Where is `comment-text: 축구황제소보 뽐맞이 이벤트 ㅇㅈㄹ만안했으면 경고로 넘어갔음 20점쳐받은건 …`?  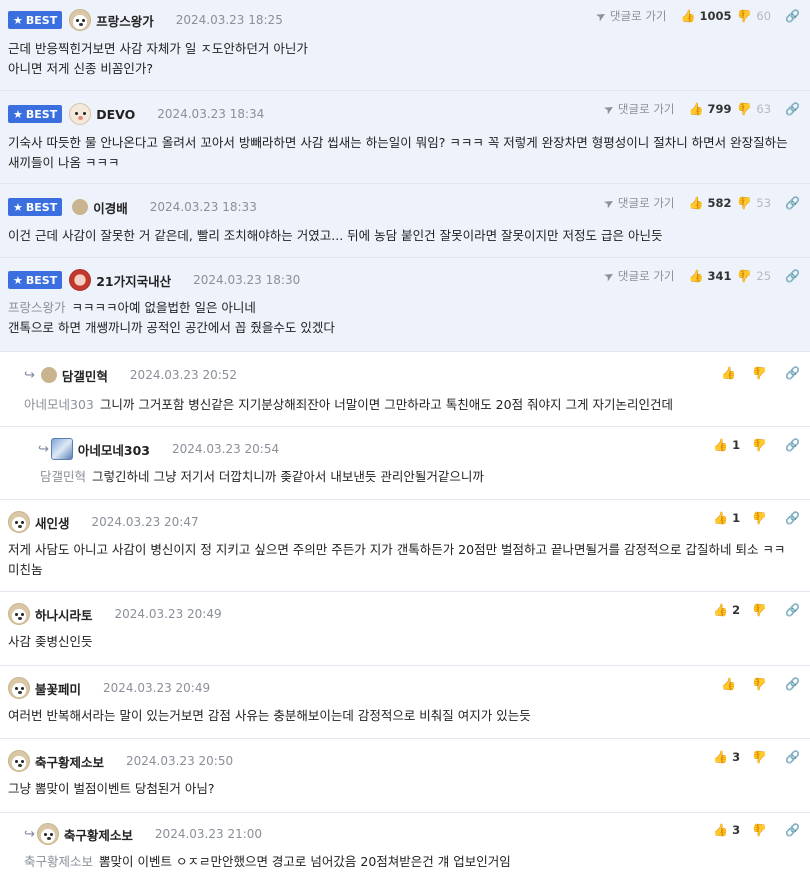 comment-text: 축구황제소보 뽐맞이 이벤트 ㅇㅈㄹ만안했으면 경고로 넘어갔음 20점쳐받은건 … is located at coordinates (267, 861).